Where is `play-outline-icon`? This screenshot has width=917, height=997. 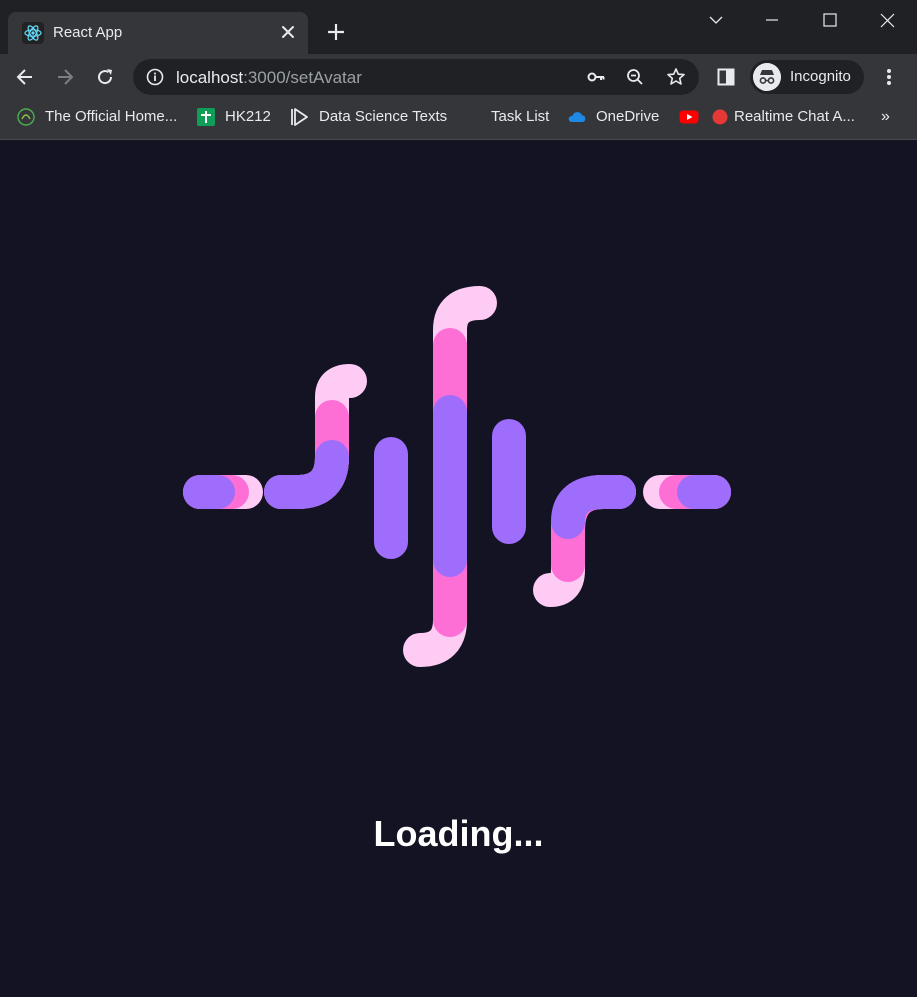
play-outline-icon is located at coordinates (299, 116).